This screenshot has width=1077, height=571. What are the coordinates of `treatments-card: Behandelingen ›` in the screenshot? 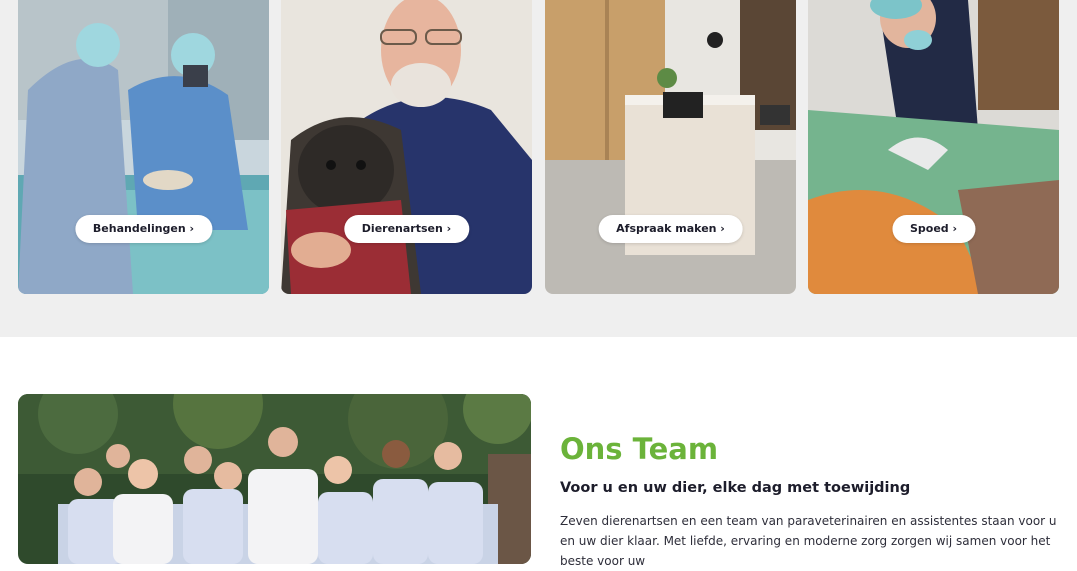 It's located at (143, 147).